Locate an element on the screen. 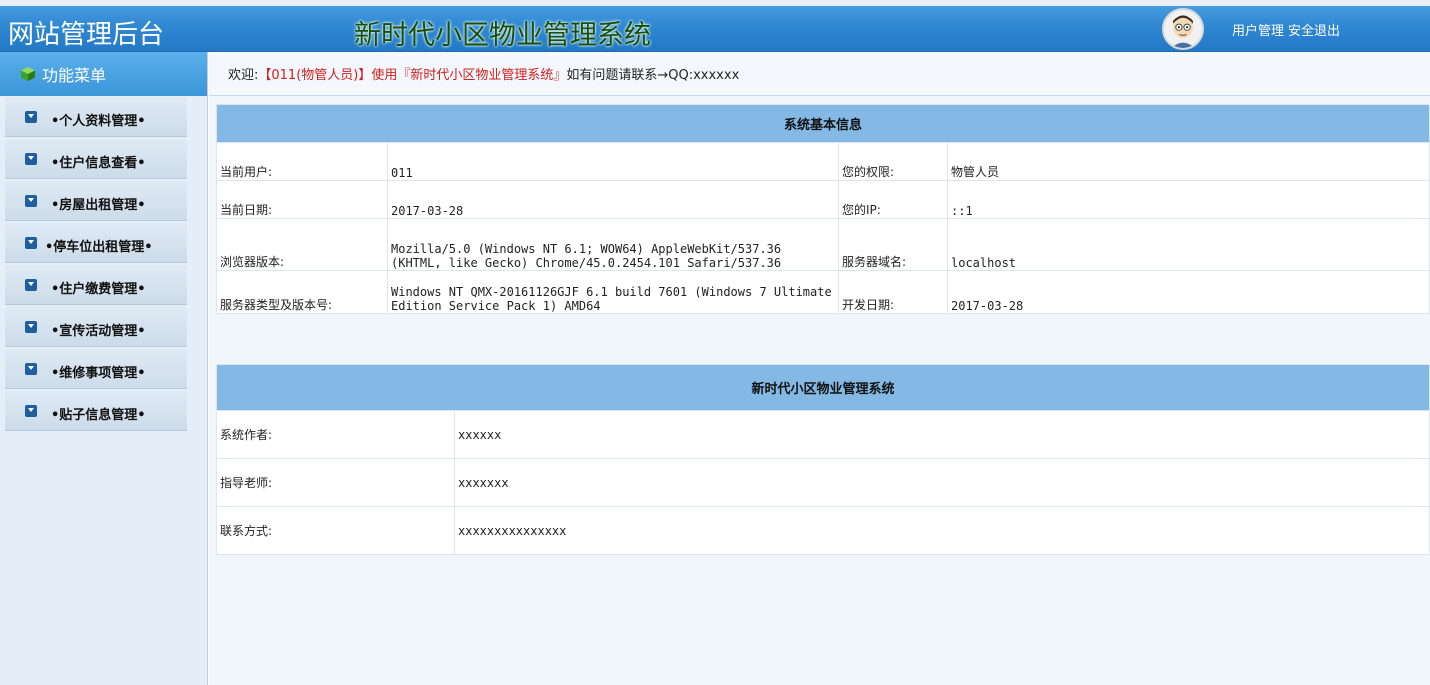 The height and width of the screenshot is (685, 1430). row-value: 011 is located at coordinates (613, 161).